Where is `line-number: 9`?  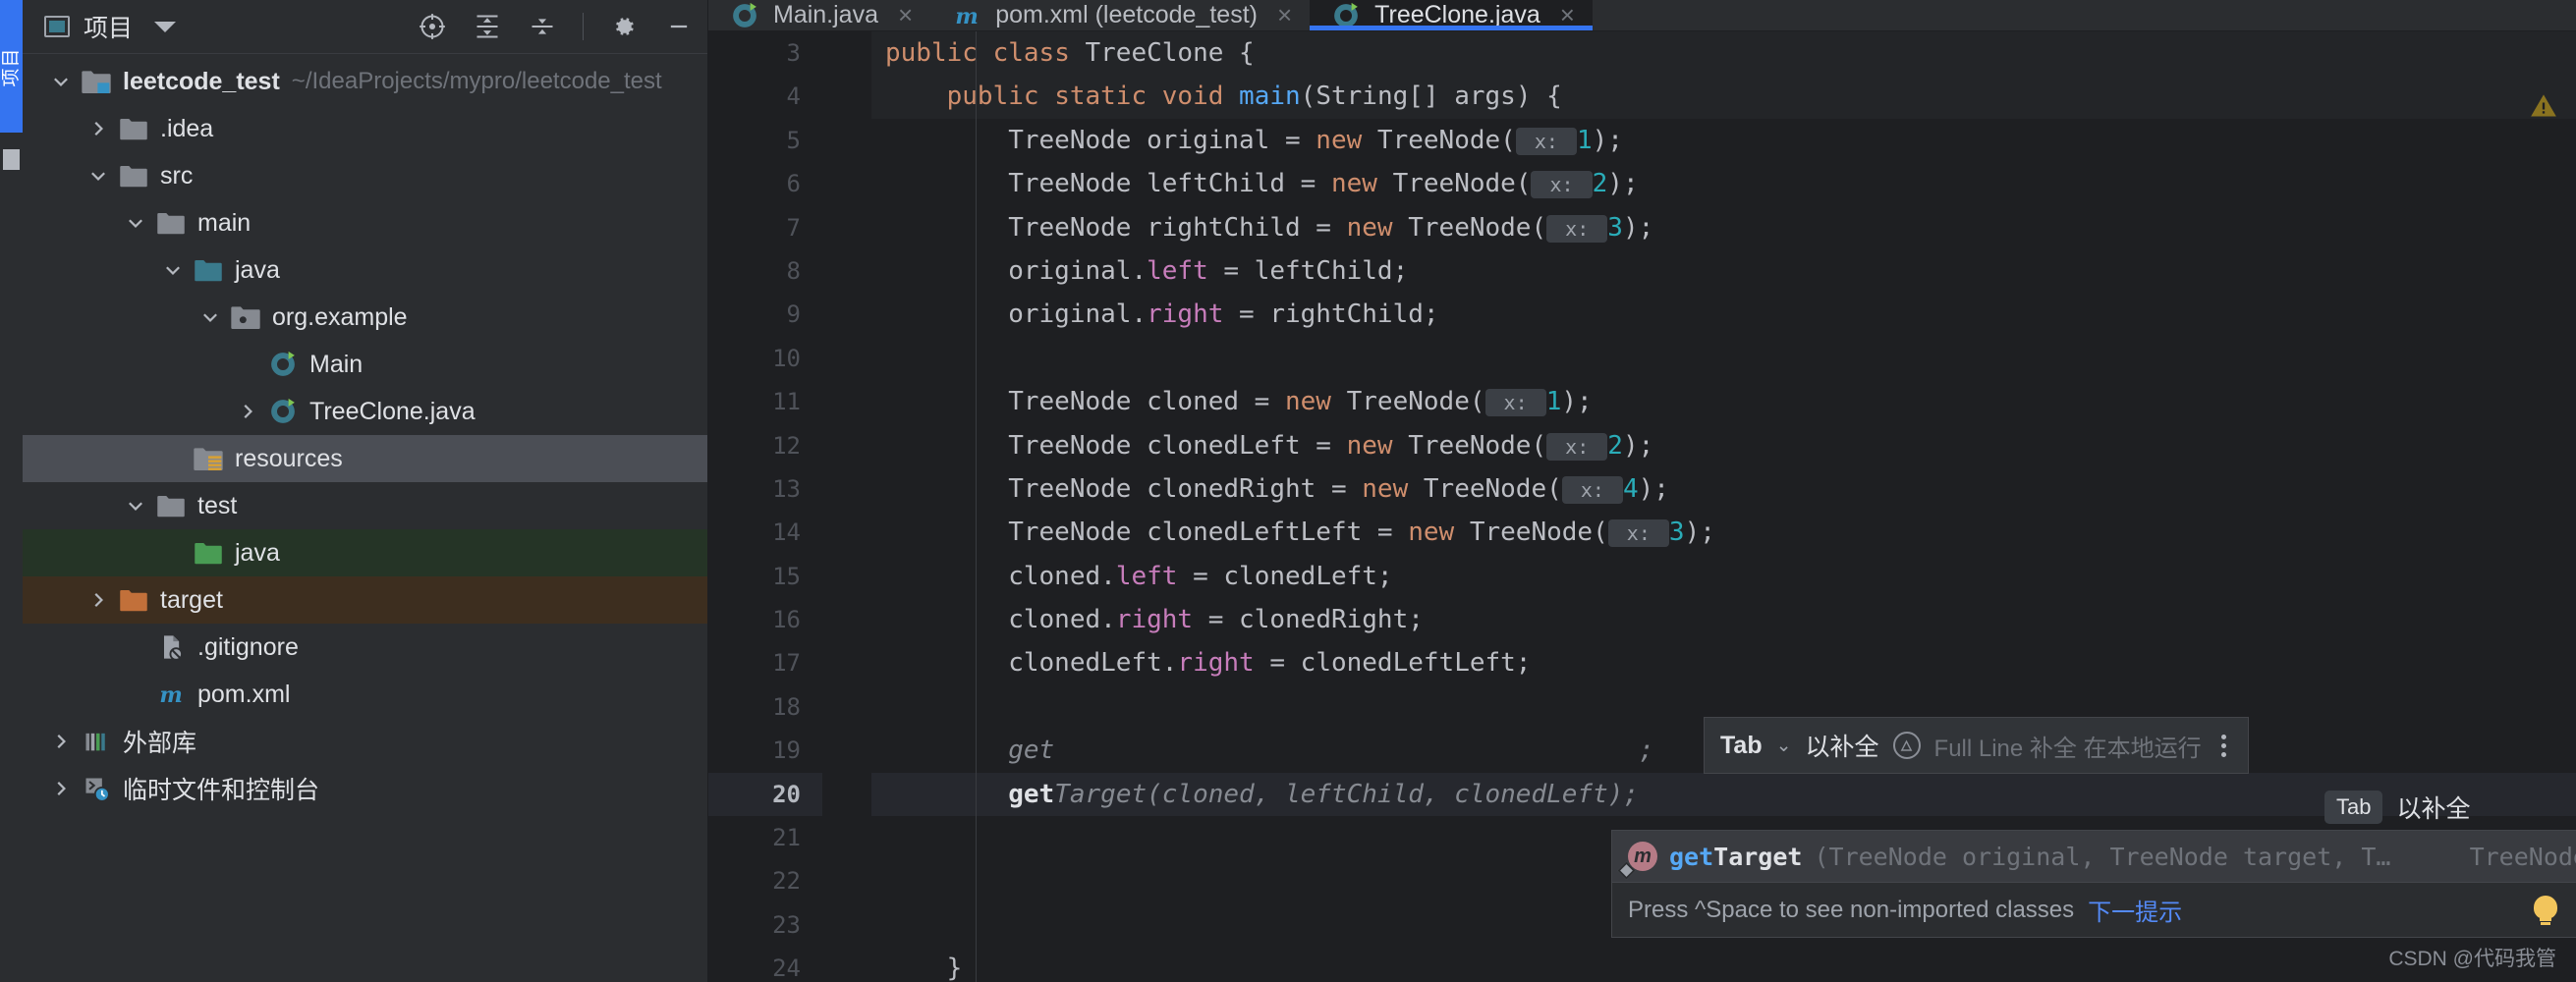
line-number: 9 is located at coordinates (765, 314).